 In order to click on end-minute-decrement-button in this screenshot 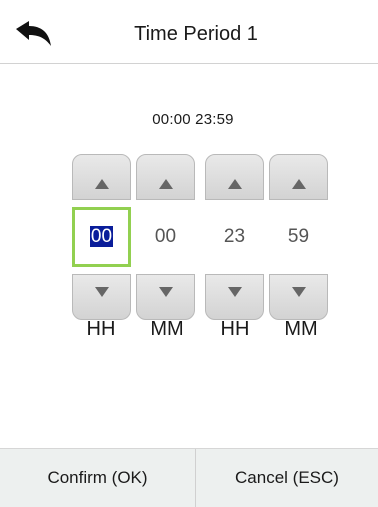, I will do `click(298, 297)`.